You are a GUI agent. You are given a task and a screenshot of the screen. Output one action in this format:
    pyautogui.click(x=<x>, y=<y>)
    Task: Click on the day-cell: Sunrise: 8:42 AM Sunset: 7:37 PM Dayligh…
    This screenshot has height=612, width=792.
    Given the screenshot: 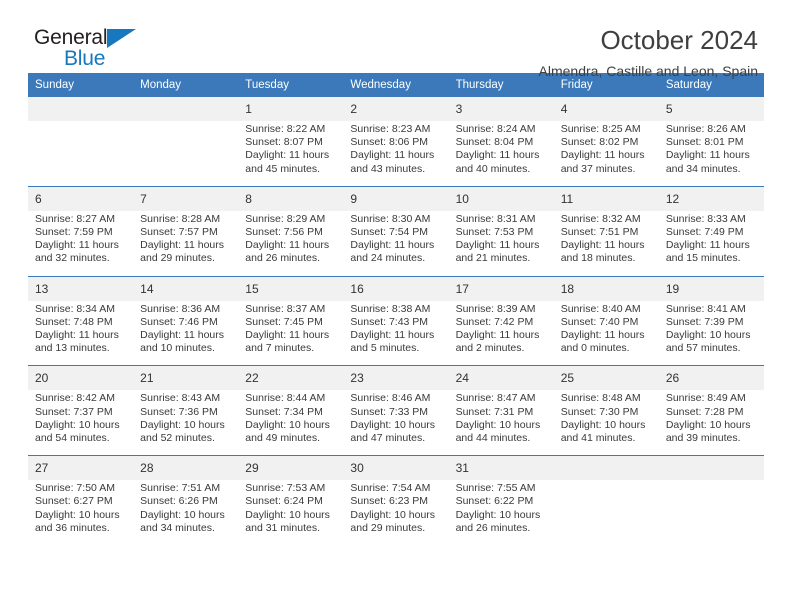 What is the action you would take?
    pyautogui.click(x=81, y=423)
    